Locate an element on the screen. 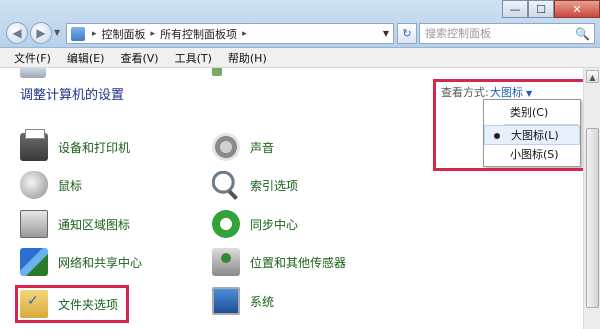  printer-icon is located at coordinates (34, 145).